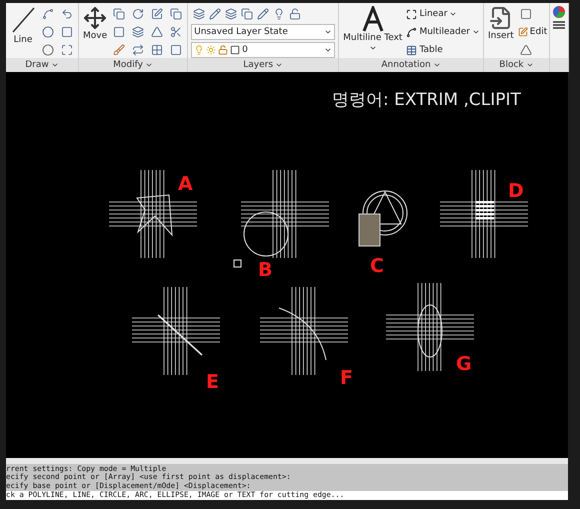  I want to click on linear-button: Linear, so click(443, 14).